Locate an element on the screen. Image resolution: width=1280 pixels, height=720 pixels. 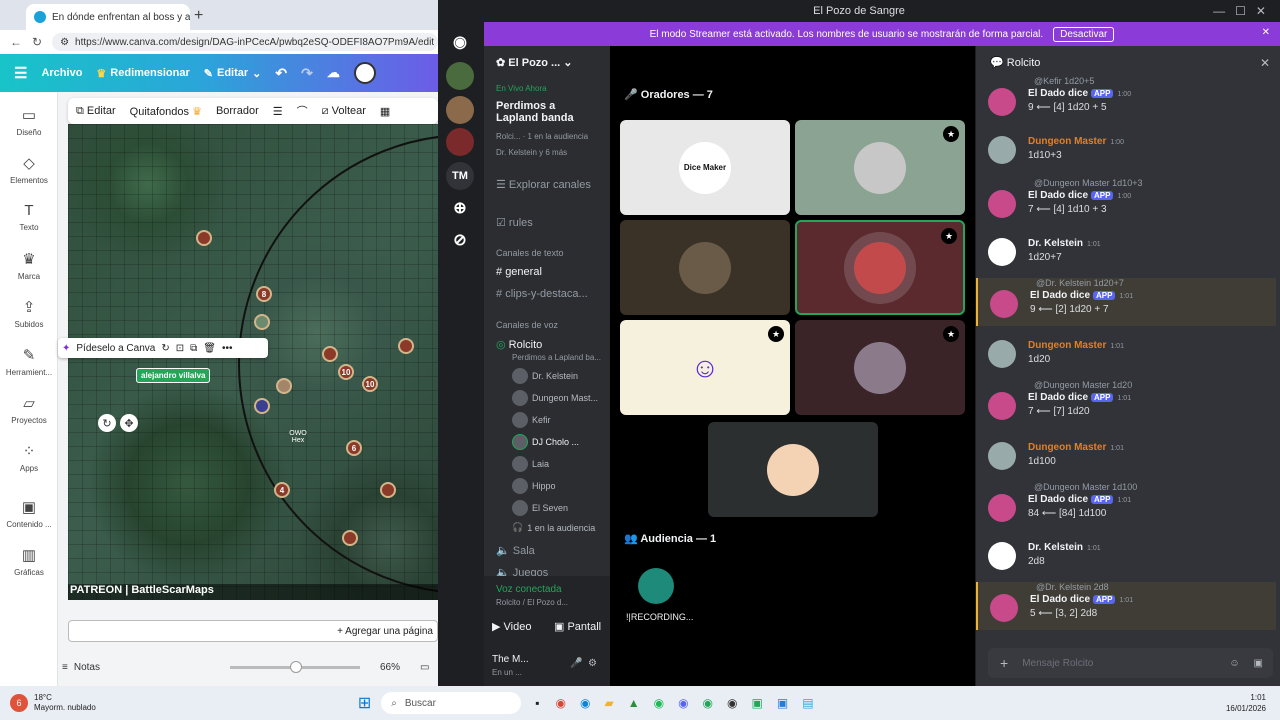
speaker-tile is located at coordinates (705, 267).